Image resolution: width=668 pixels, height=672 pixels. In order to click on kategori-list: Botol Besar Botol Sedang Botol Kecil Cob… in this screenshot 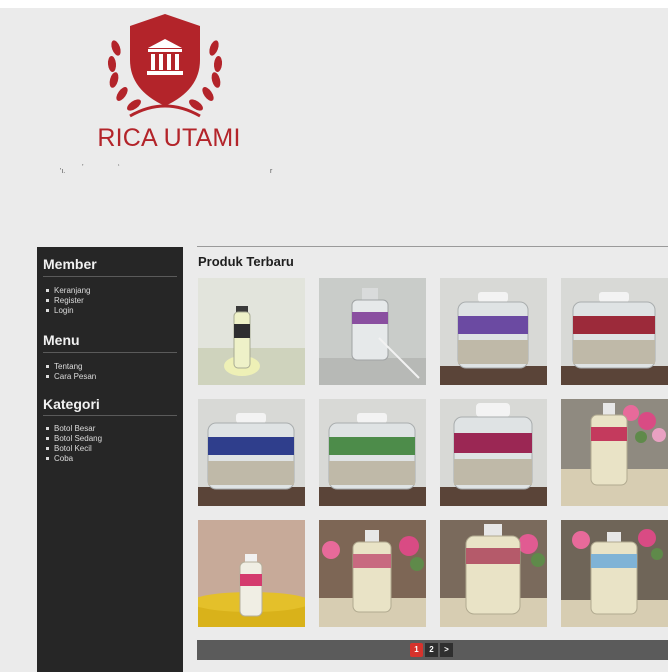, I will do `click(74, 444)`.